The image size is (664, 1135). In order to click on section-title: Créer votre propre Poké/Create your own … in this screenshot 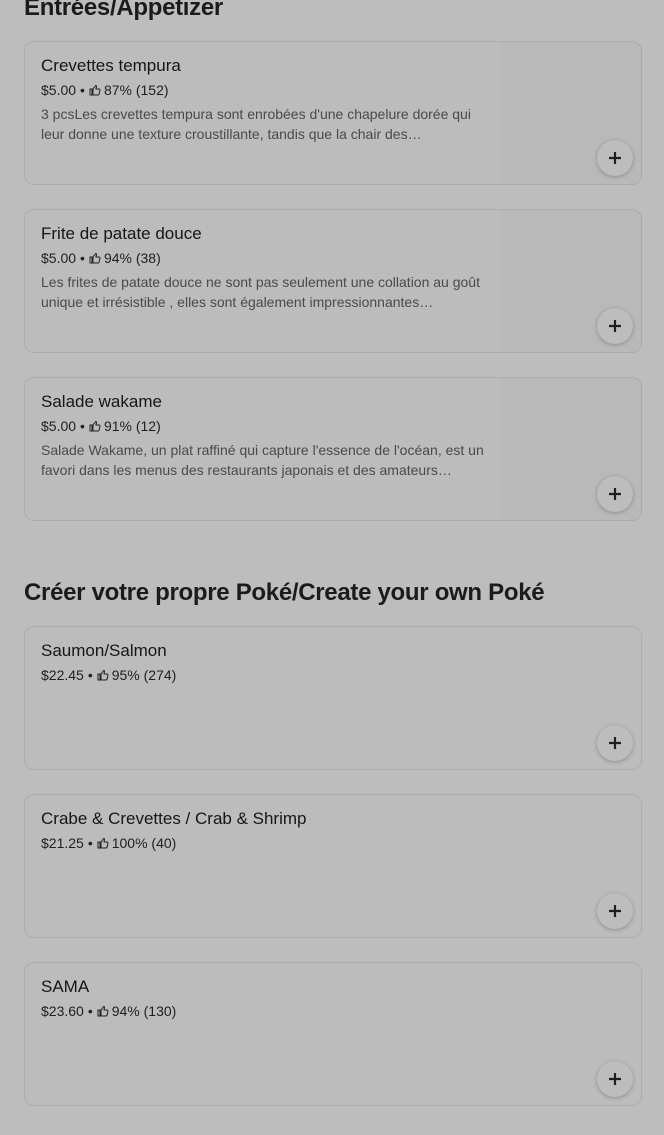, I will do `click(284, 592)`.